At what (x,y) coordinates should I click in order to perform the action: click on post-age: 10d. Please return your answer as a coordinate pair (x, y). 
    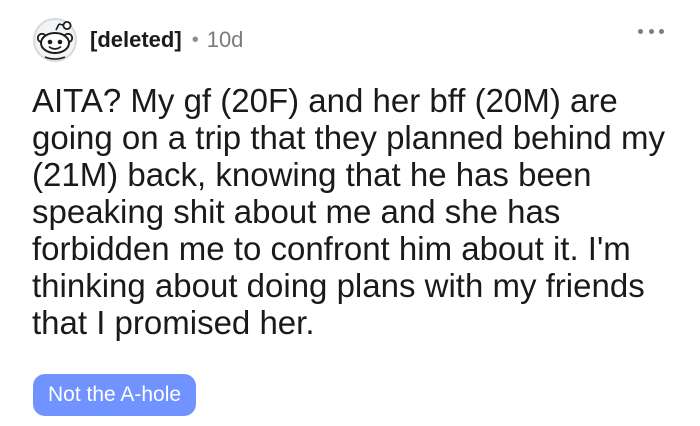
    Looking at the image, I should click on (225, 39).